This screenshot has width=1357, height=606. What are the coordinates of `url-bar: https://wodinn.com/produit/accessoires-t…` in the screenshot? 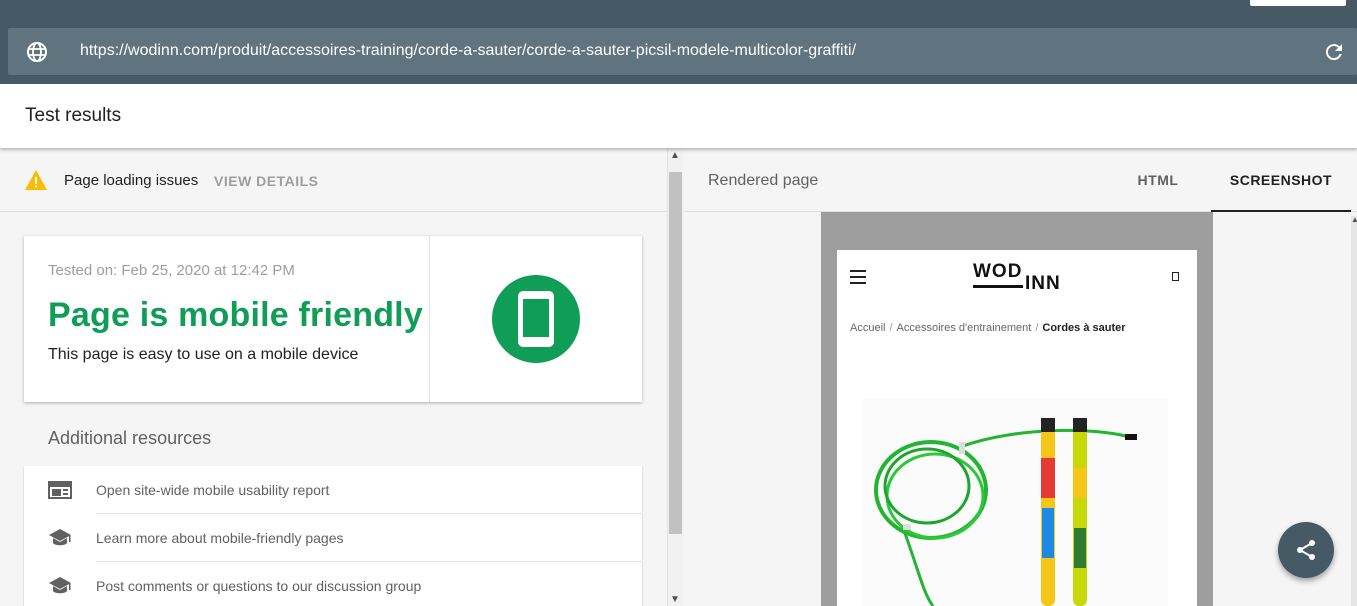 It's located at (682, 51).